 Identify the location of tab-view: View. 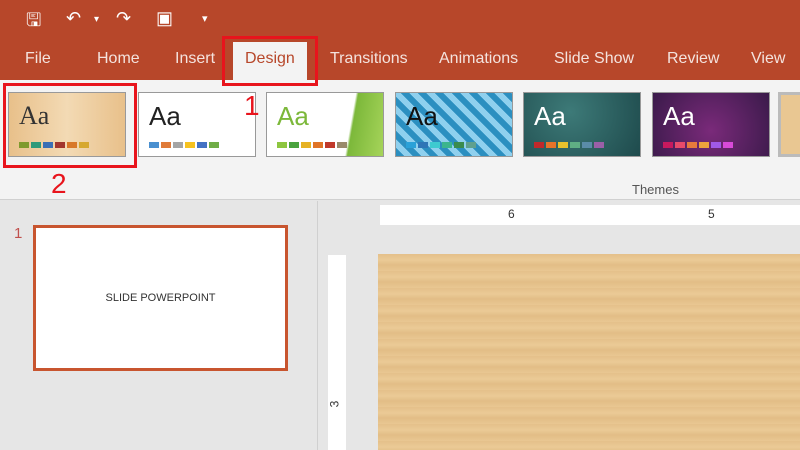
(768, 59).